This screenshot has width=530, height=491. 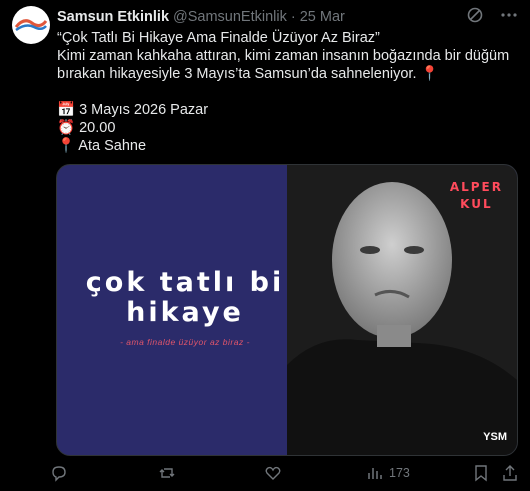 I want to click on reply-button, so click(x=59, y=473).